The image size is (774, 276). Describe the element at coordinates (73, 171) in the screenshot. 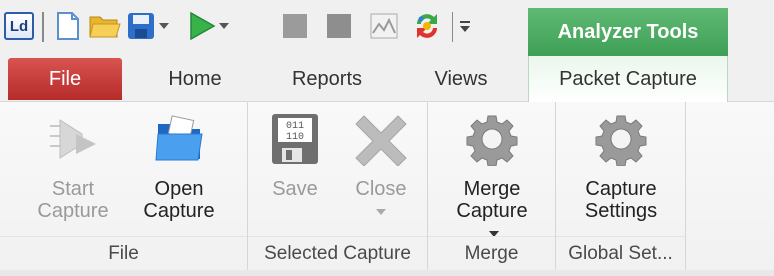

I see `start-capture-button: Start Capture` at that location.